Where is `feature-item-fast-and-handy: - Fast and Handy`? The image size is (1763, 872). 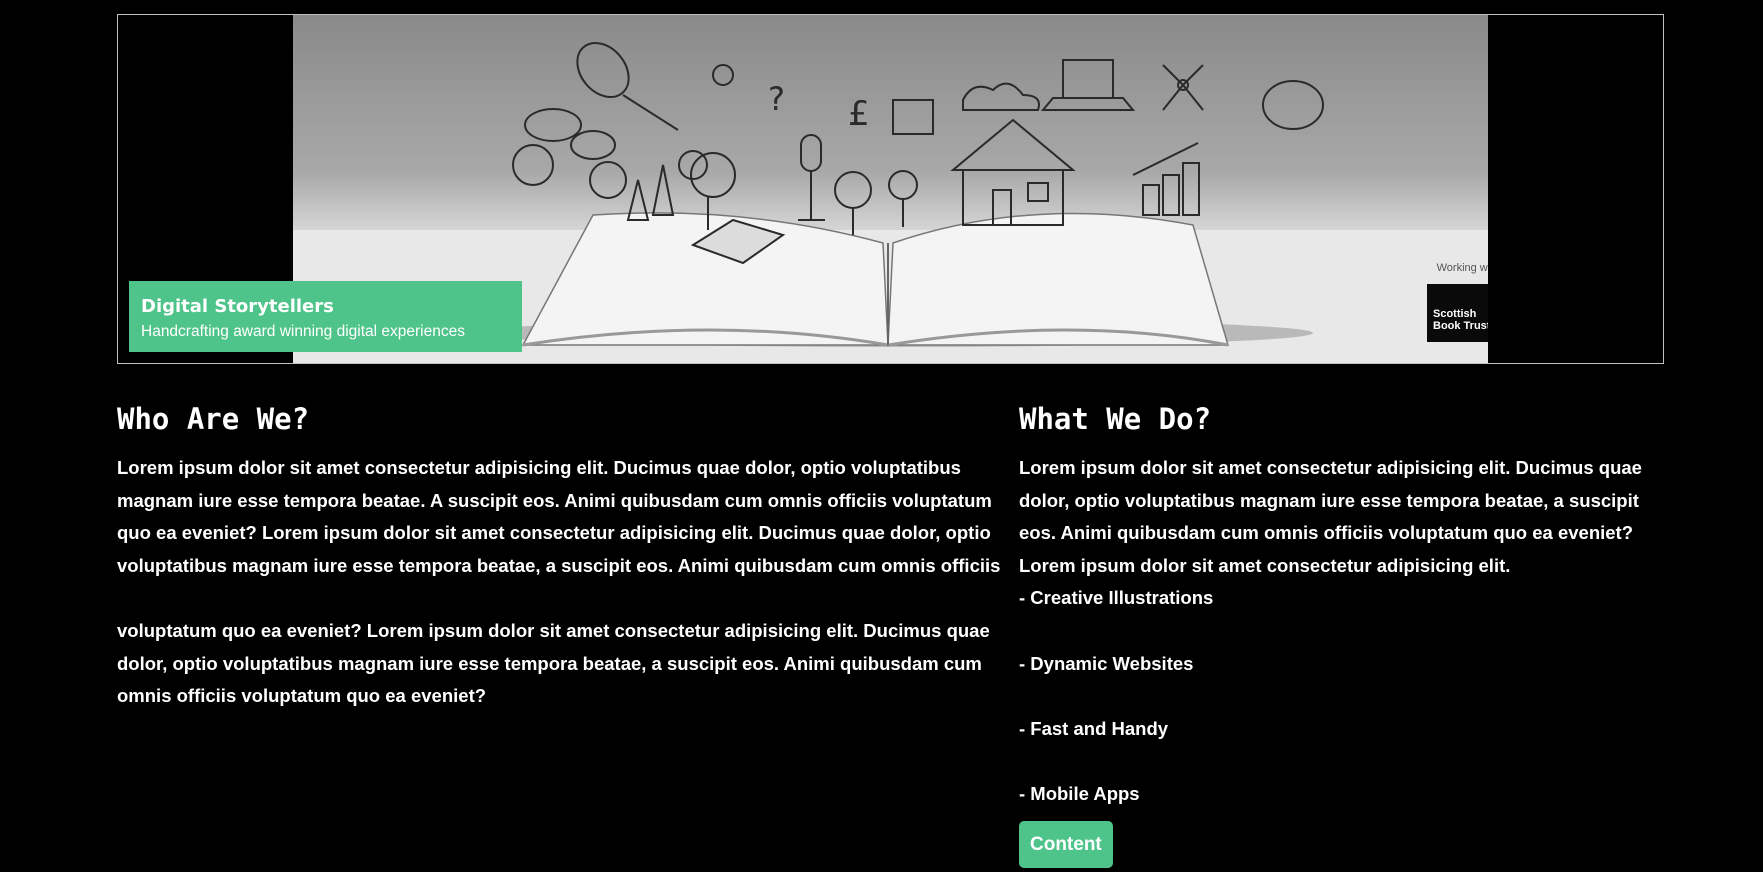 feature-item-fast-and-handy: - Fast and Handy is located at coordinates (1094, 728).